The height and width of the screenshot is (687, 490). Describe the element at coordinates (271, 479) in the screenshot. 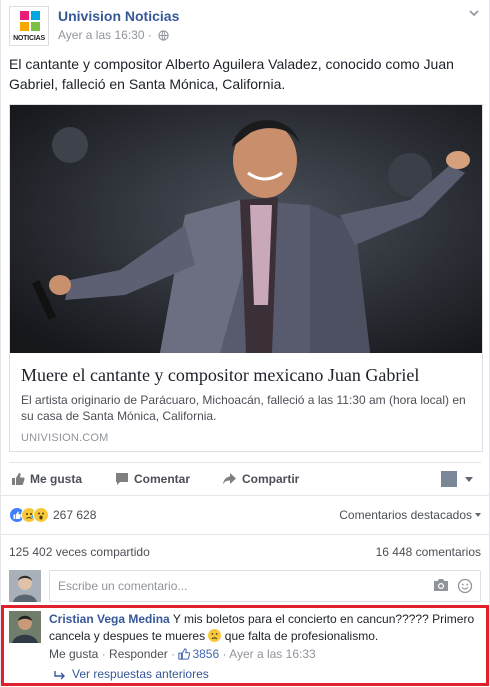

I see `share-label: Compartir` at that location.